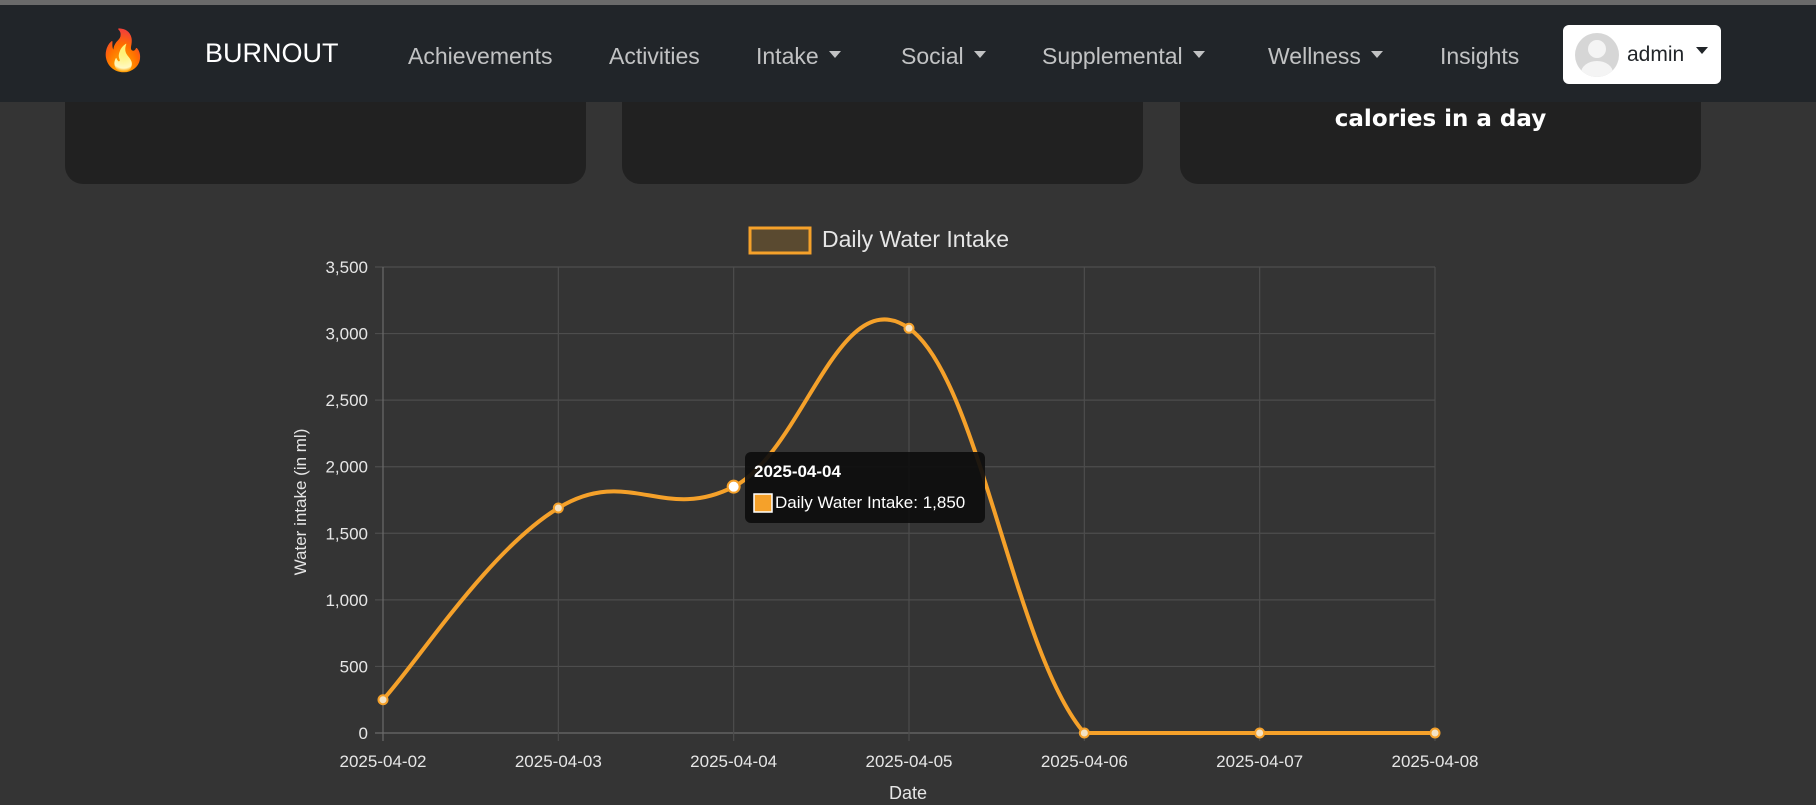  What do you see at coordinates (798, 471) in the screenshot?
I see `tooltip-title: 2025-04-04` at bounding box center [798, 471].